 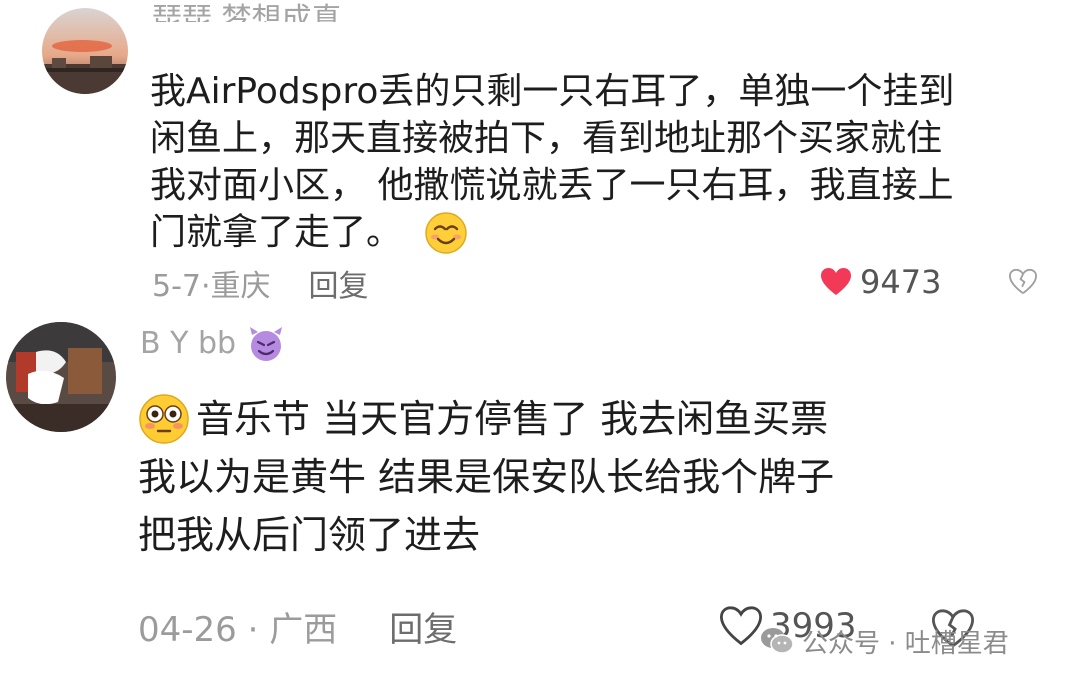 I want to click on comment-line: 我以为是黄牛 结果是保安队长给我个牌子, so click(x=486, y=477).